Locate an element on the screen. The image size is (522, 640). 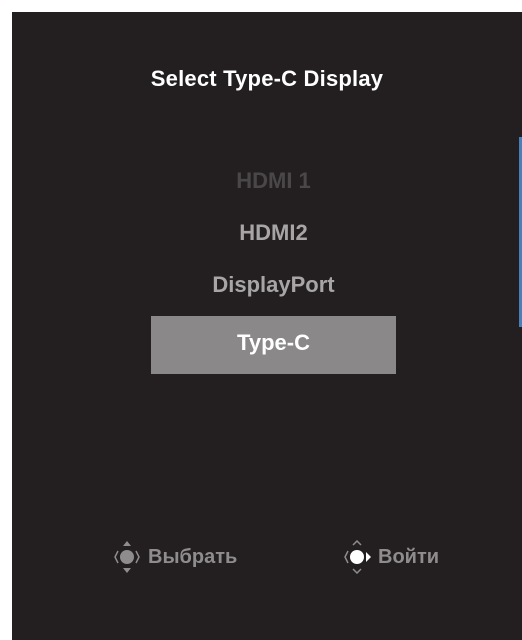
joystick-up-down-icon is located at coordinates (127, 557).